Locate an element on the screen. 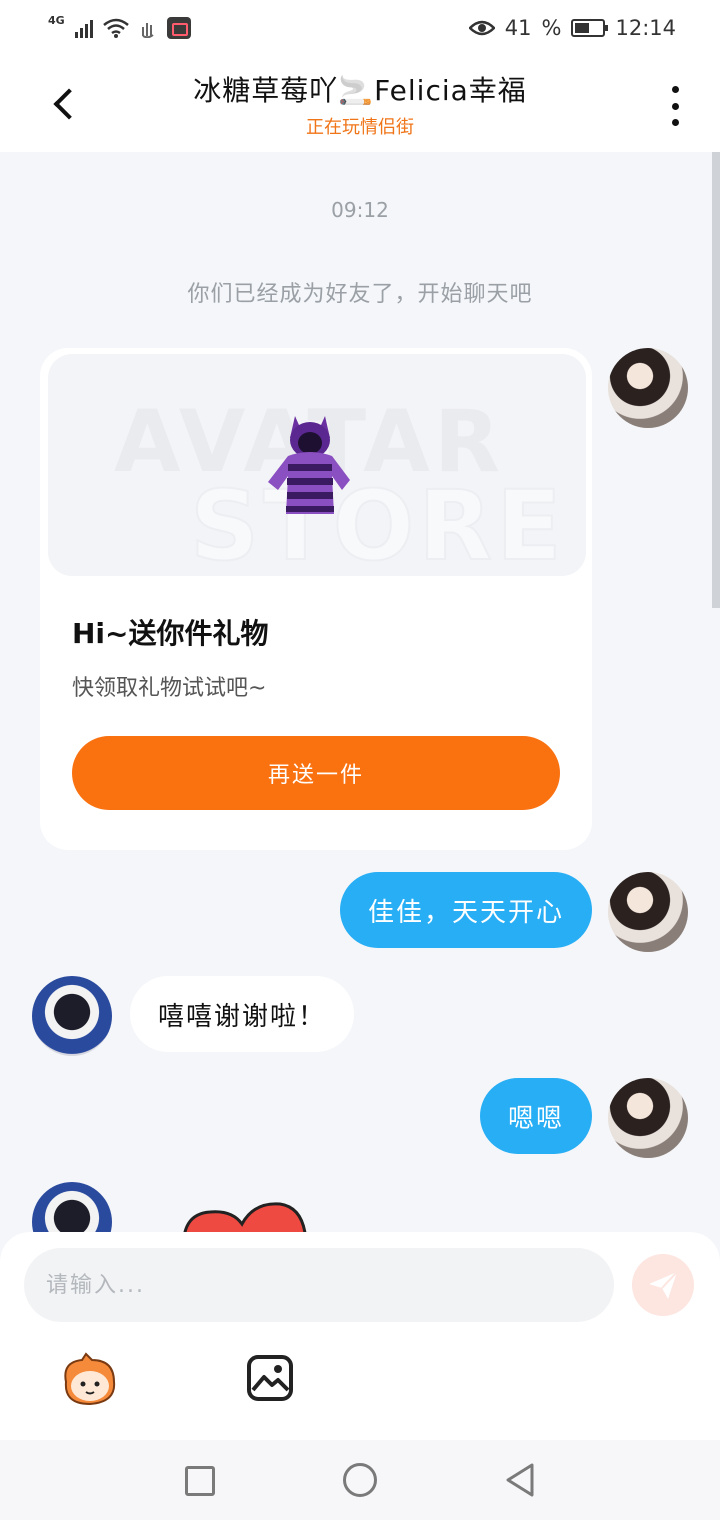 This screenshot has width=720, height=1520. heart-sticker-icon is located at coordinates (245, 1213).